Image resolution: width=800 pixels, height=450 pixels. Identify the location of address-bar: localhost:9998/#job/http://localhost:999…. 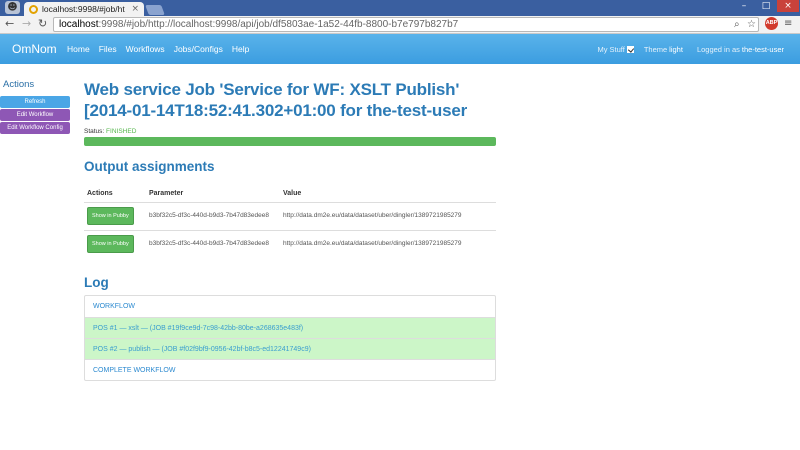
(406, 24).